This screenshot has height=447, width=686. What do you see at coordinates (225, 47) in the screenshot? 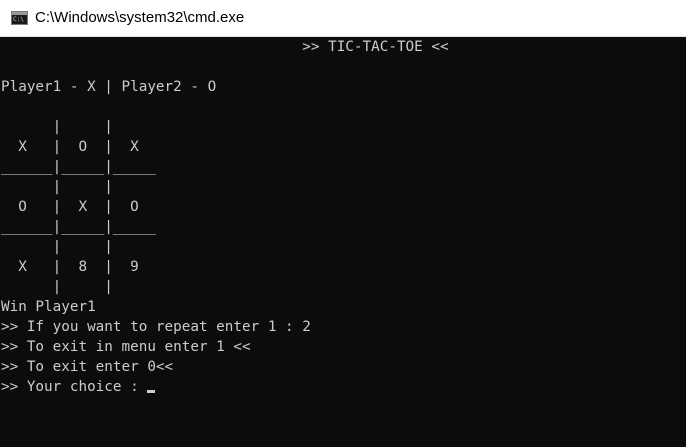
I see `console-line: >> TIC-TAC-TOE <<` at bounding box center [225, 47].